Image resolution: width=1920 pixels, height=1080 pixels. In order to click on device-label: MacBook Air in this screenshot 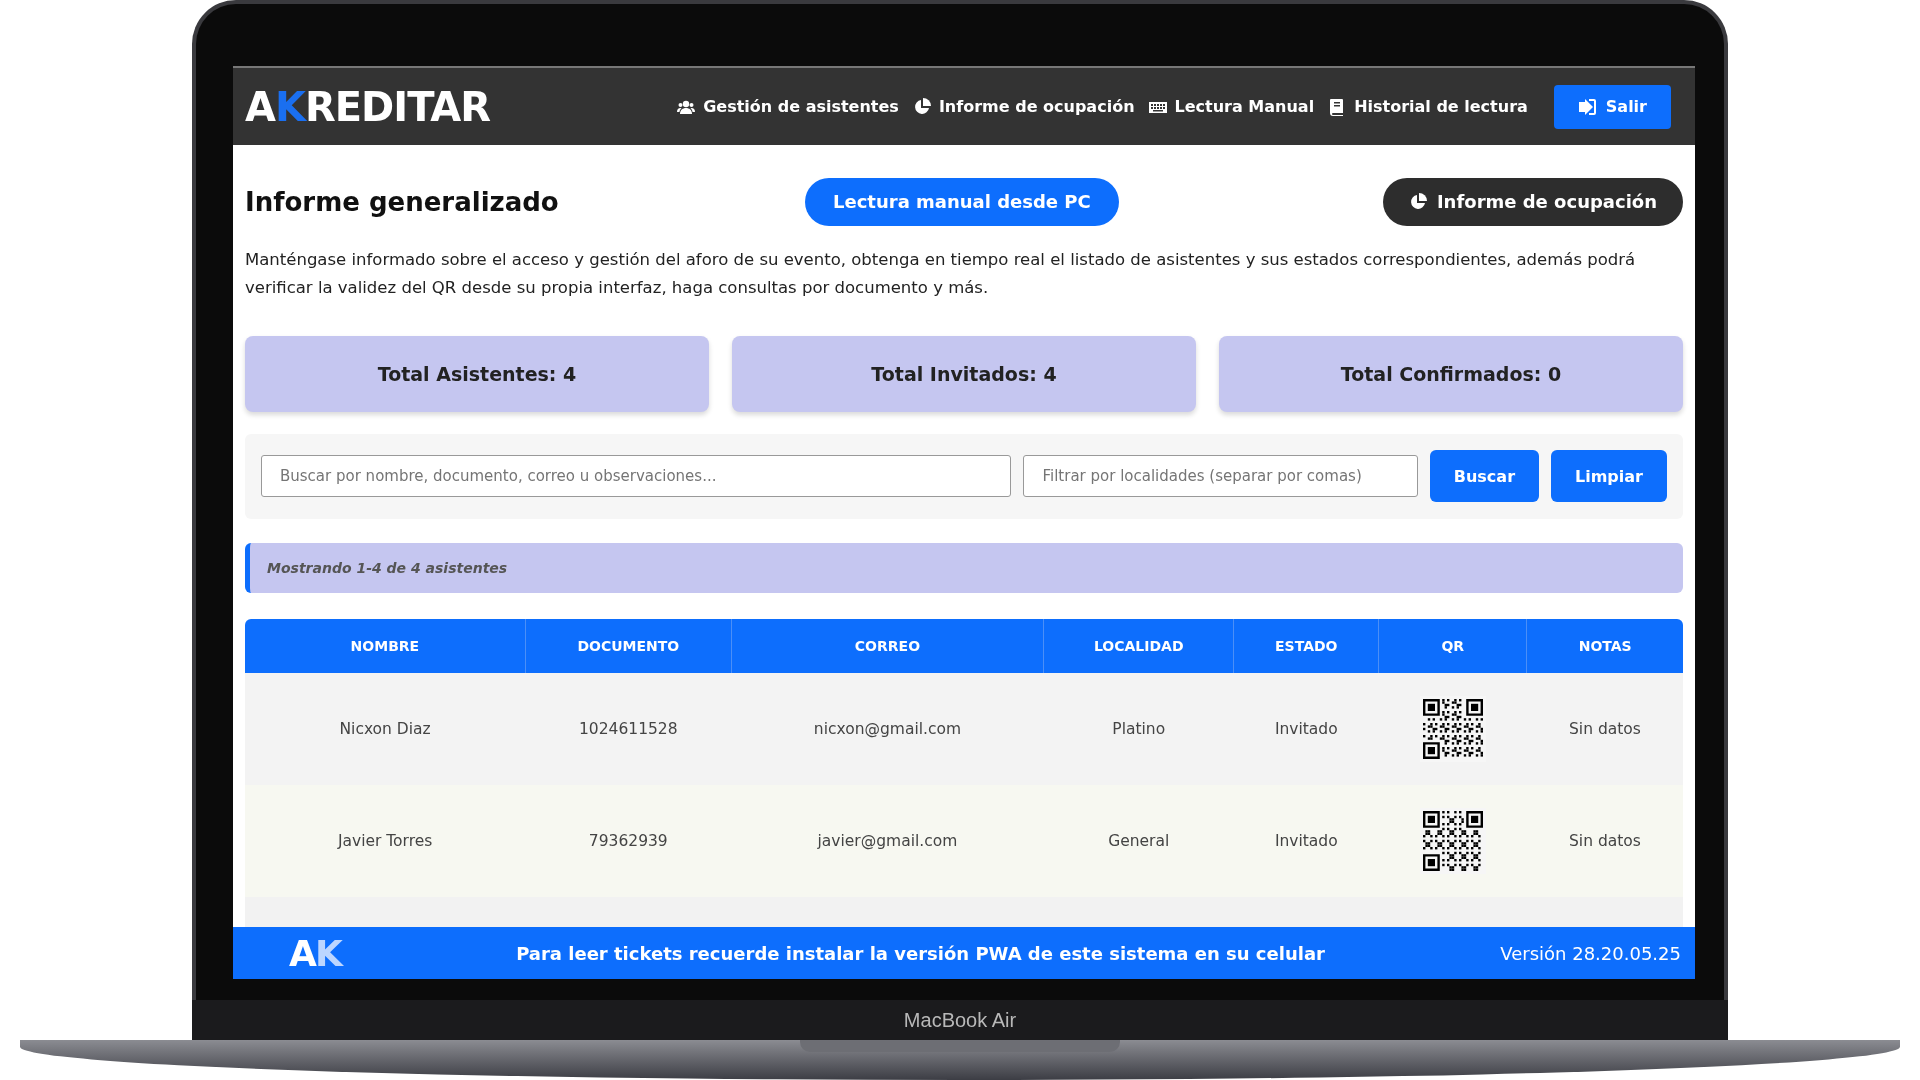, I will do `click(960, 1020)`.